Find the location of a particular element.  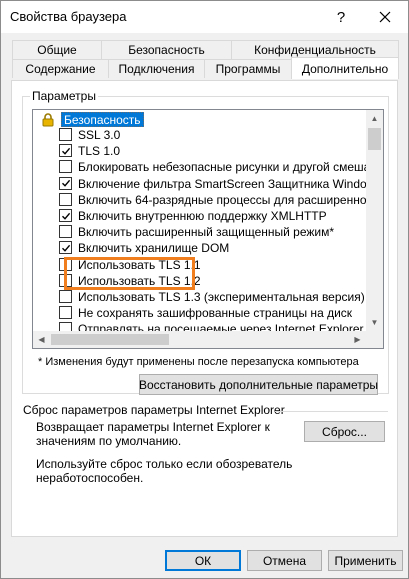

cancel-button: Отмена is located at coordinates (284, 560).